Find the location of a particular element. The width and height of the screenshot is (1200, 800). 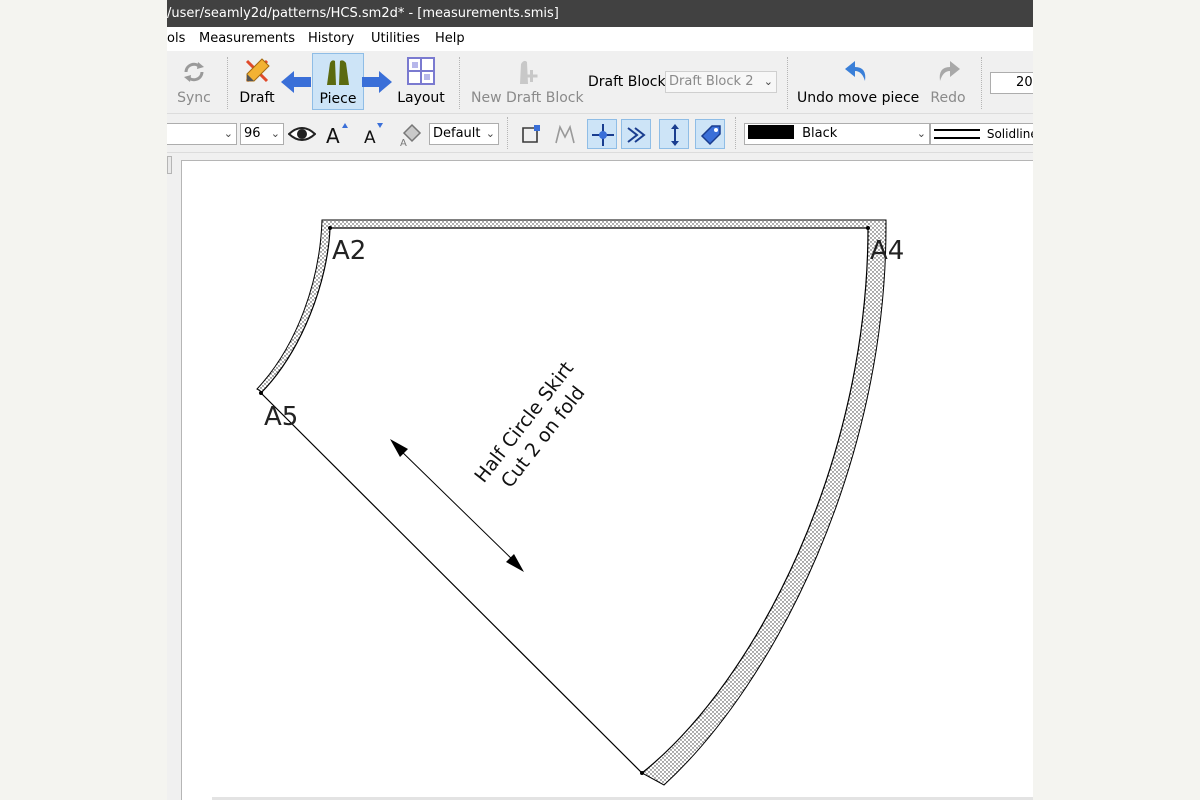

solid-line-icon is located at coordinates (957, 134).